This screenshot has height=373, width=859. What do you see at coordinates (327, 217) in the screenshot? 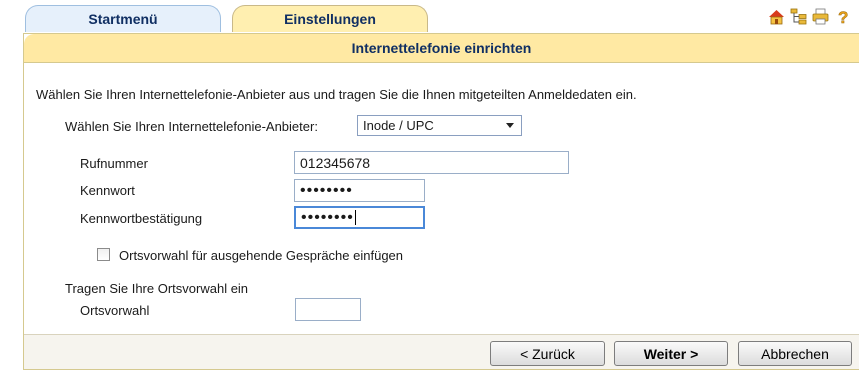
I see `password-confirm-input-value: ••••••••` at bounding box center [327, 217].